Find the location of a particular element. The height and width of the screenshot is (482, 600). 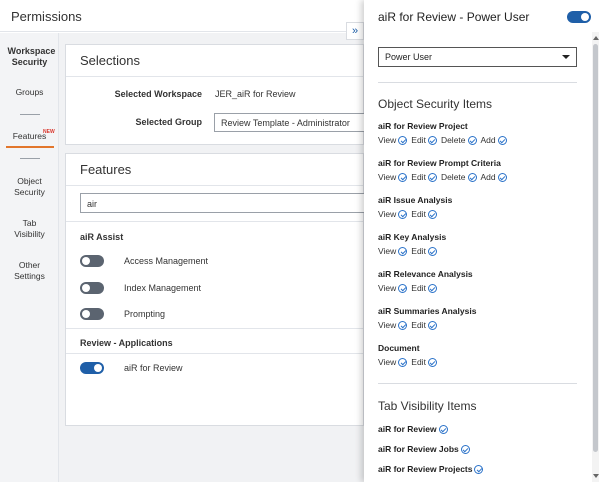

tab-visibility-label: aiR for Review is located at coordinates (407, 429).